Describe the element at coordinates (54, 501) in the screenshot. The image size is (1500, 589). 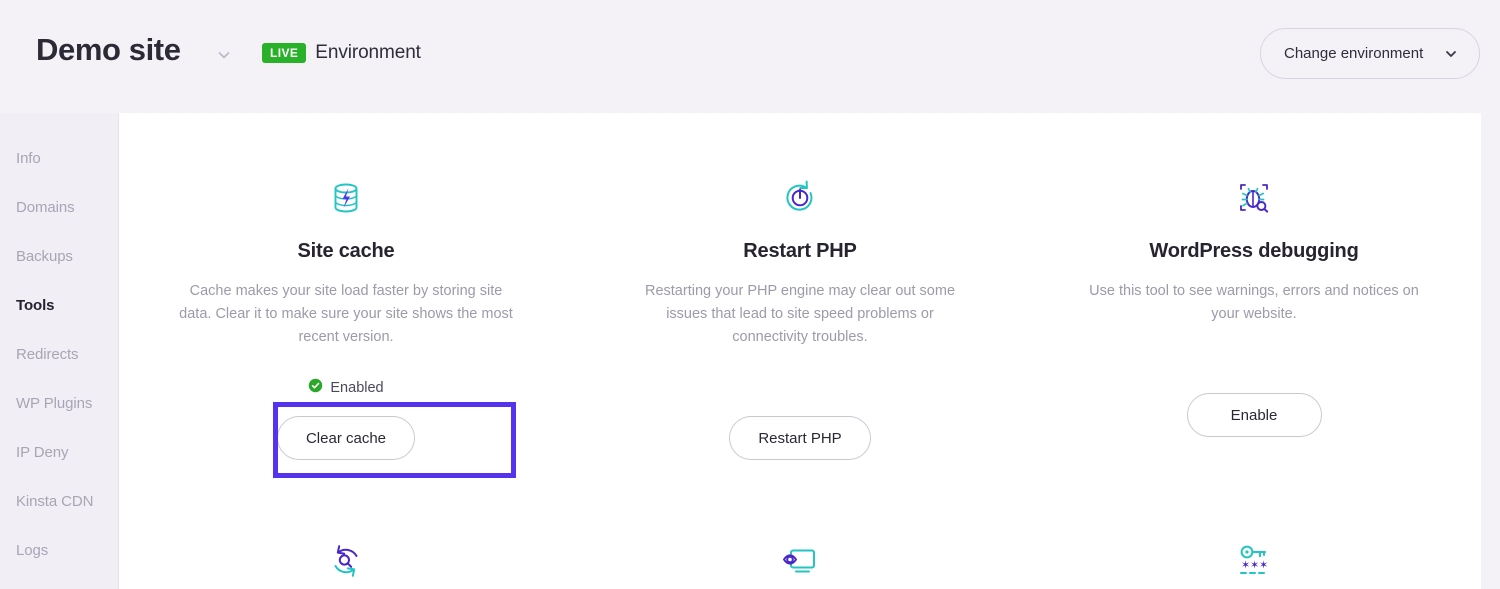
I see `sidebar-item-kinsta-cdn: Kinsta CDN` at that location.